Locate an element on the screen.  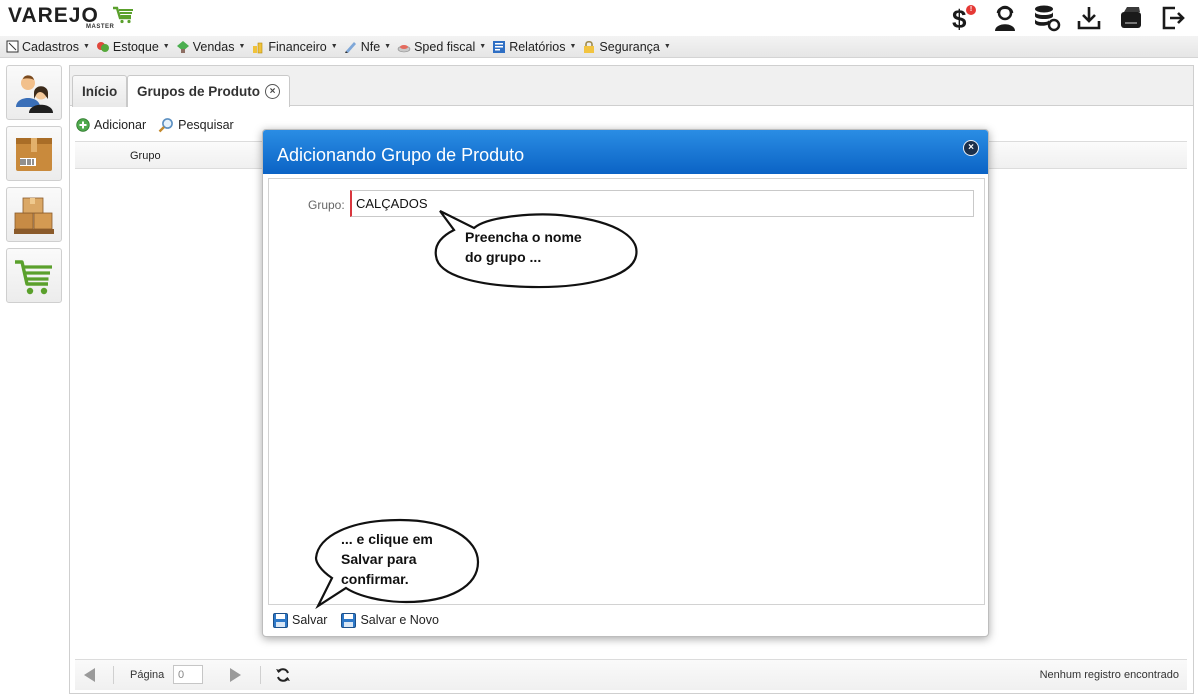
dialog-header: Adicionando Grupo de Produto × is located at coordinates (625, 152).